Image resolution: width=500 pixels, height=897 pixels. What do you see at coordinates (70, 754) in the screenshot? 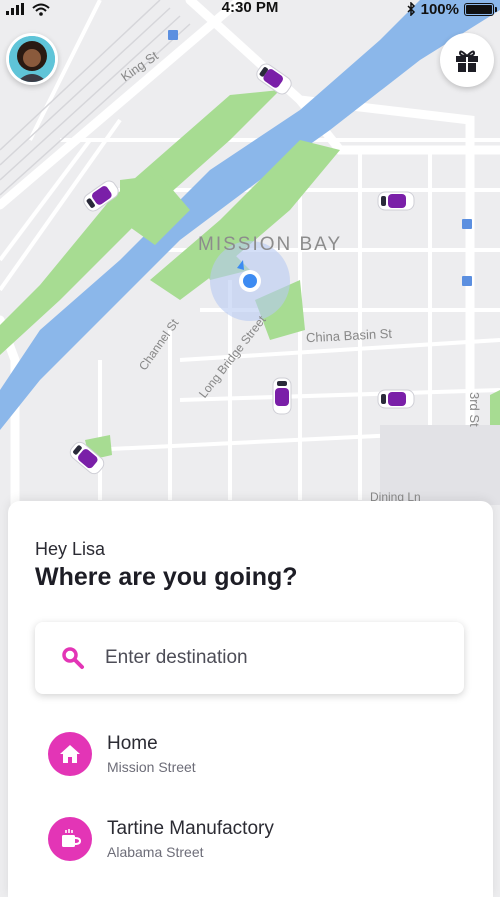
I see `home-icon` at bounding box center [70, 754].